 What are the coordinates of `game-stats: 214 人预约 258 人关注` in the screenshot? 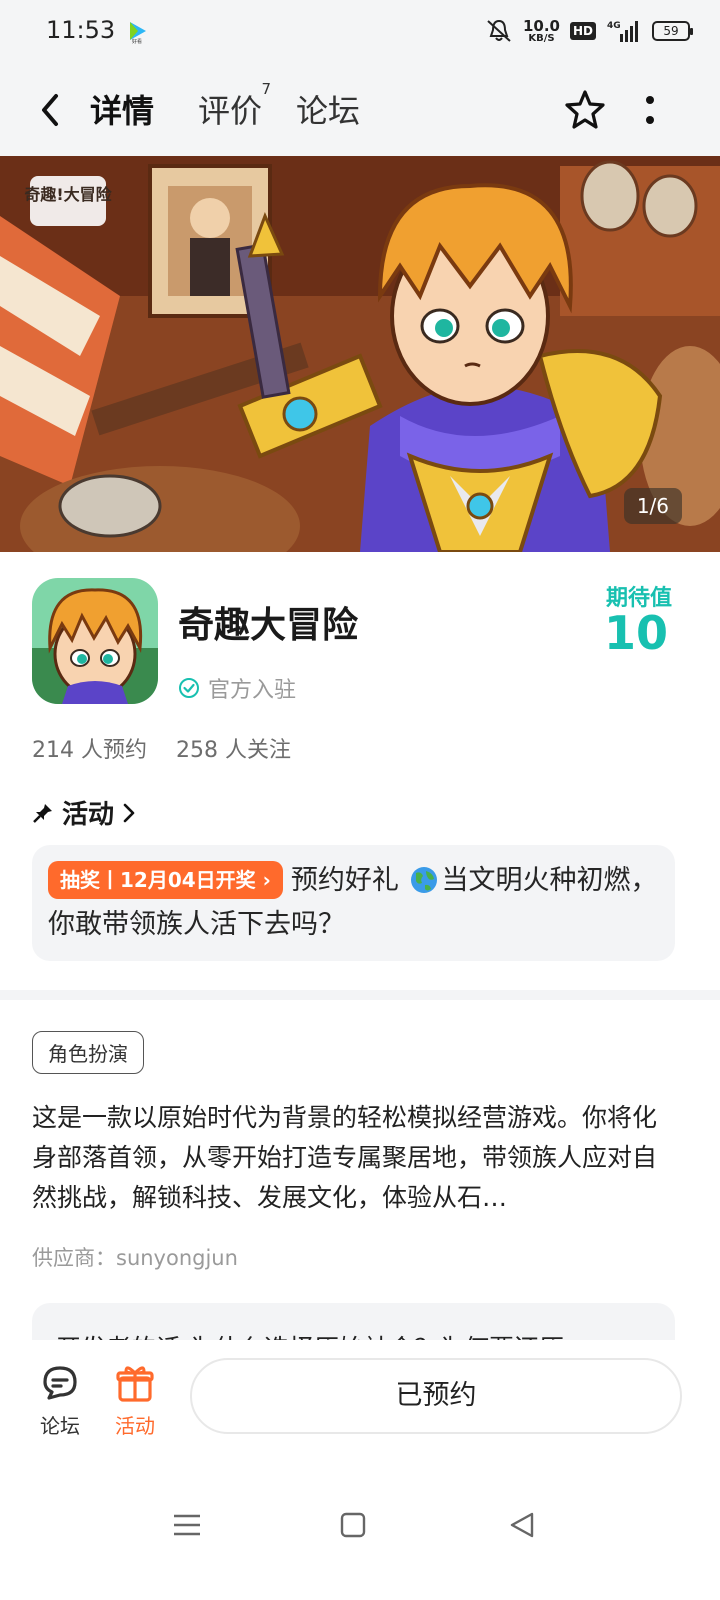 It's located at (161, 748).